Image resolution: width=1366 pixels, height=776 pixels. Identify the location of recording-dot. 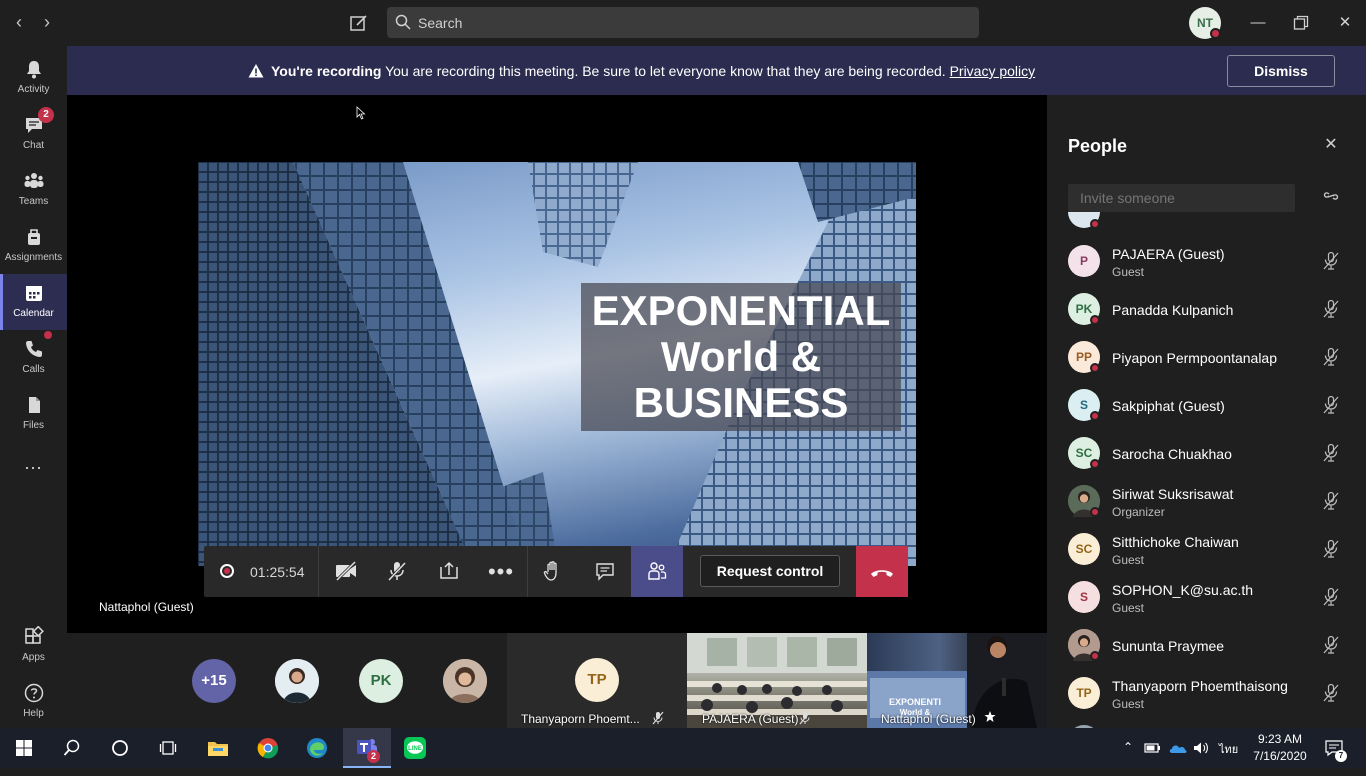
(227, 571).